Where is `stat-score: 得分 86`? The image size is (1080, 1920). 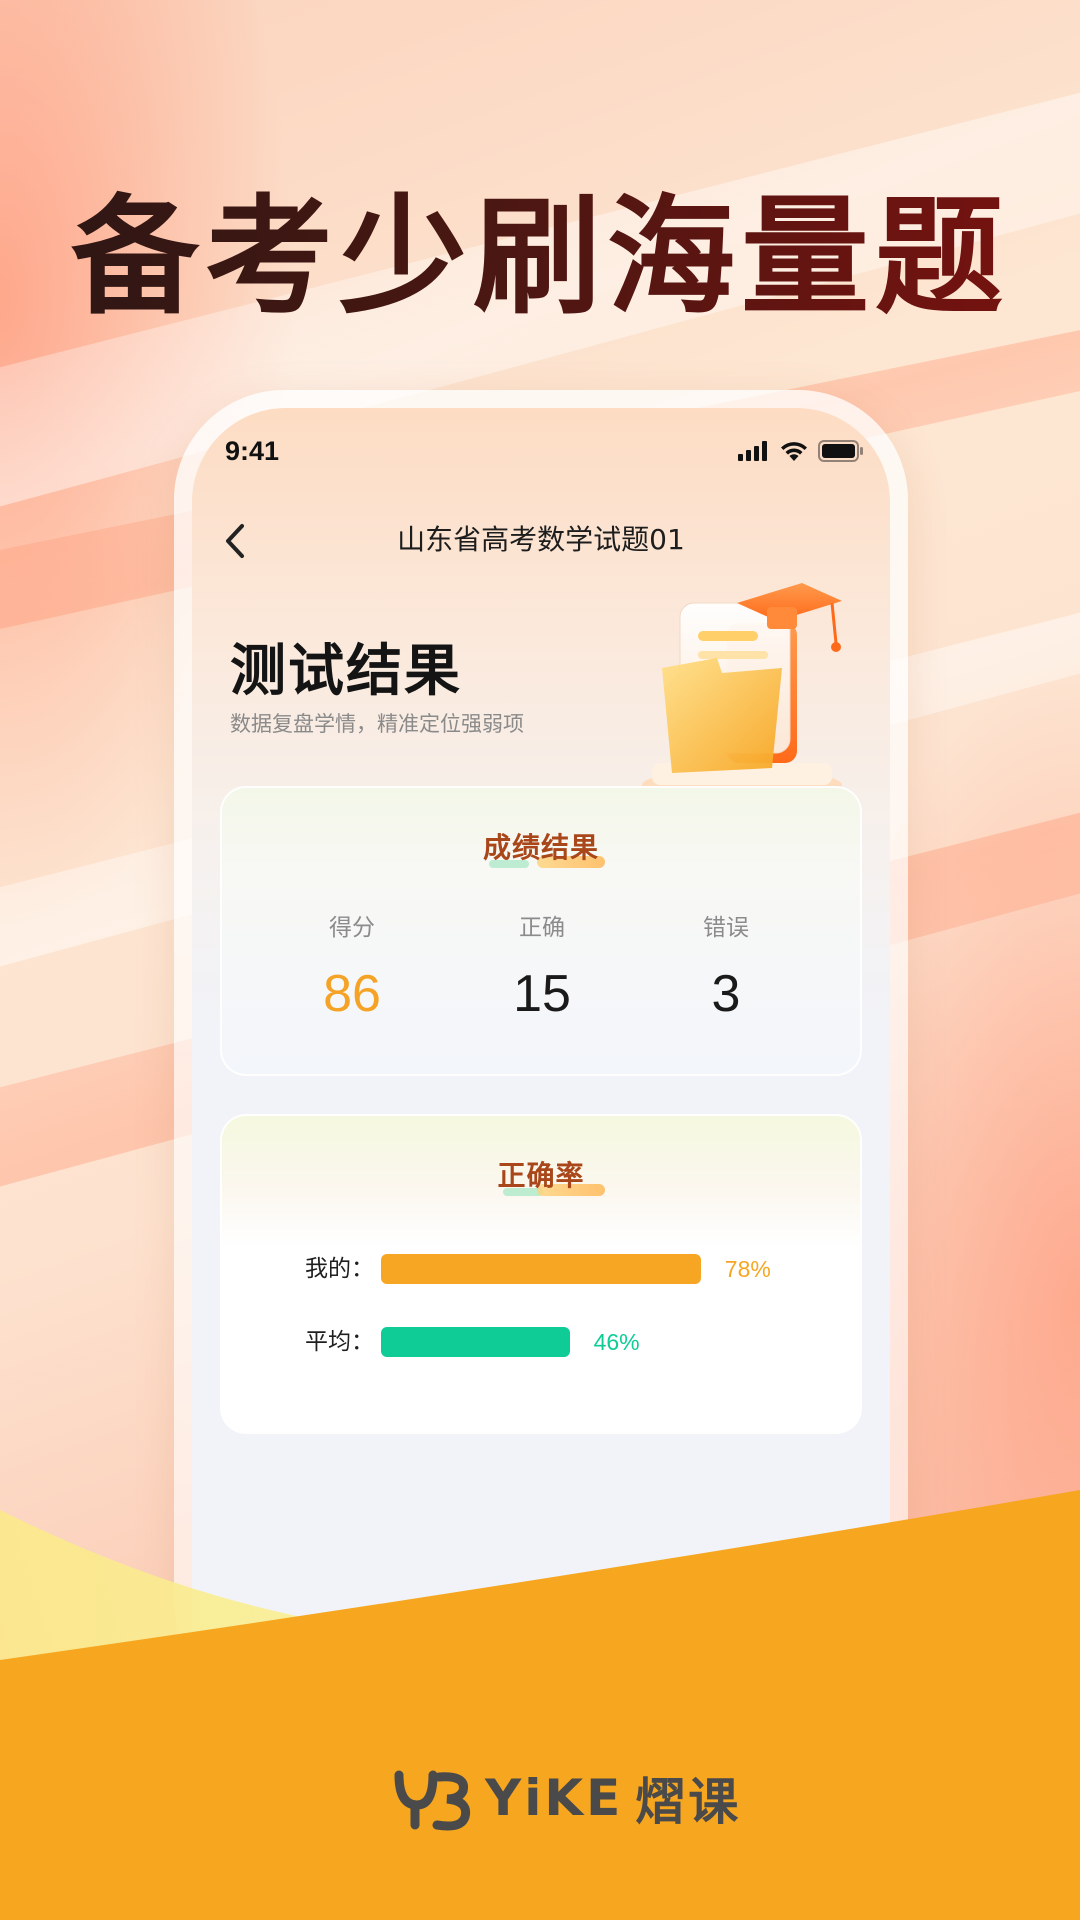
stat-score: 得分 86 is located at coordinates (352, 966).